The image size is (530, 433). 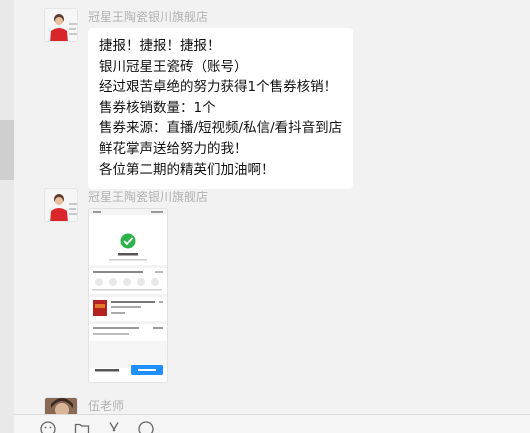 I want to click on message-line: 经过艰苦卓绝的努力获得1个售券核销！, so click(x=218, y=87).